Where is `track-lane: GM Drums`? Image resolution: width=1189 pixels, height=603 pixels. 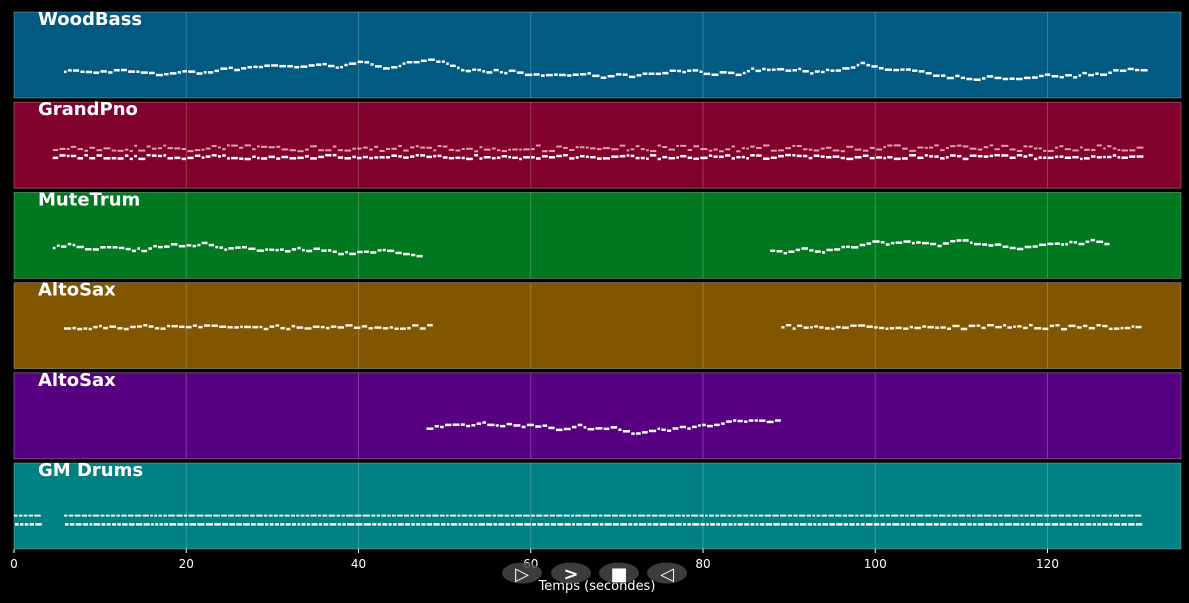 track-lane: GM Drums is located at coordinates (597, 505).